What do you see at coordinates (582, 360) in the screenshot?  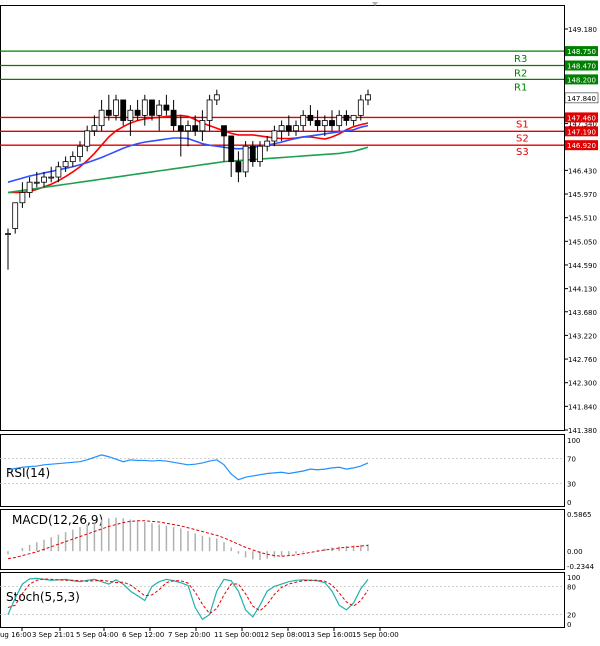 I see `price-tick-label: 142.760` at bounding box center [582, 360].